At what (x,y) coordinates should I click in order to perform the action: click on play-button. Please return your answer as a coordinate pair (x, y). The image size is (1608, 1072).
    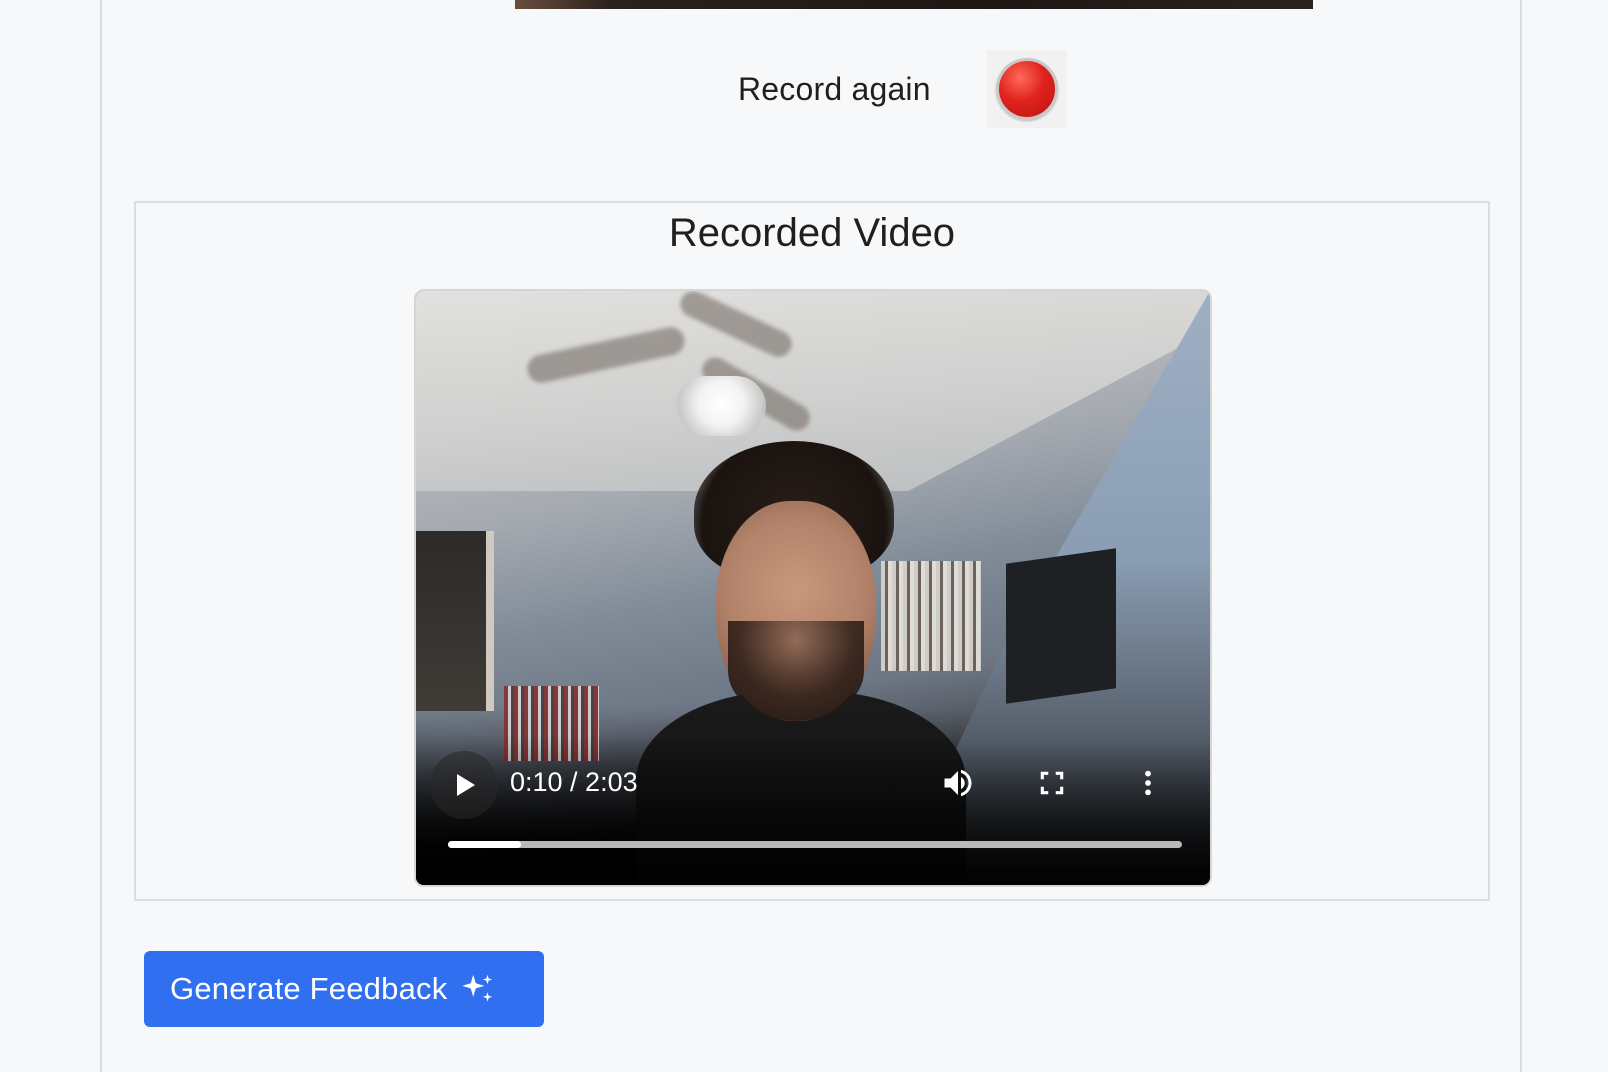
    Looking at the image, I should click on (464, 785).